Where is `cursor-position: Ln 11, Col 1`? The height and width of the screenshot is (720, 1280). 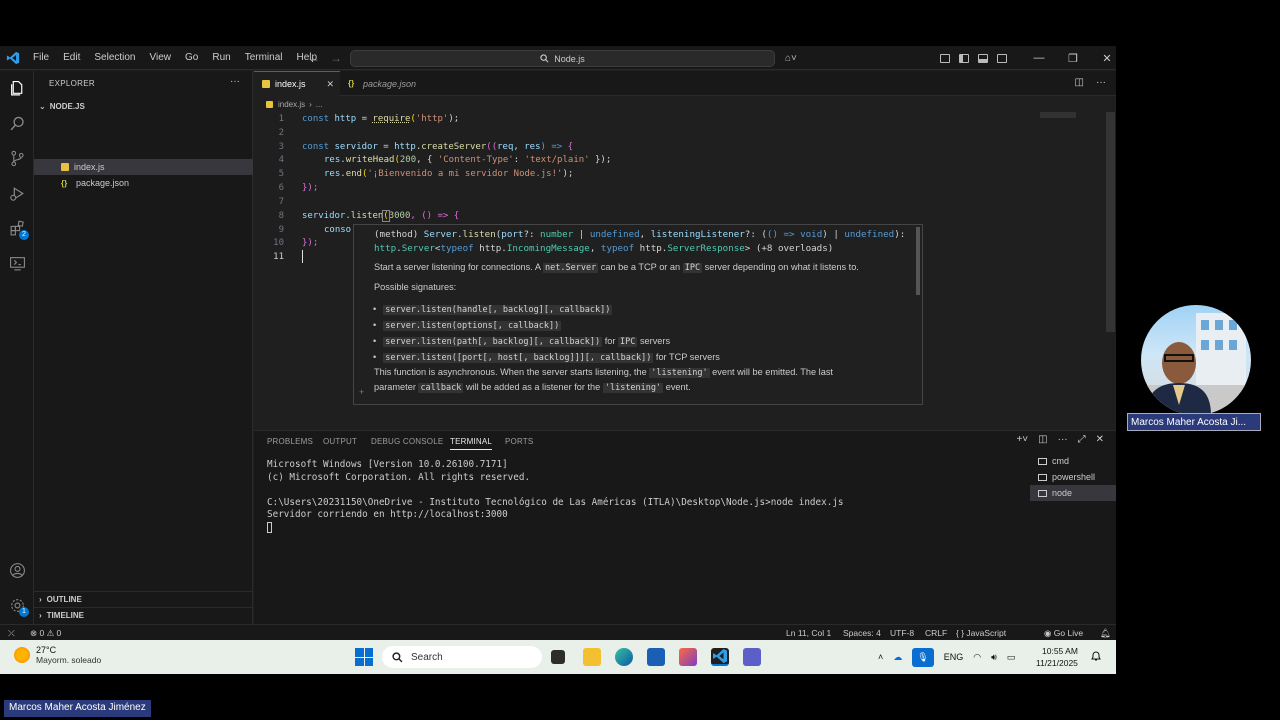
cursor-position: Ln 11, Col 1 is located at coordinates (808, 633).